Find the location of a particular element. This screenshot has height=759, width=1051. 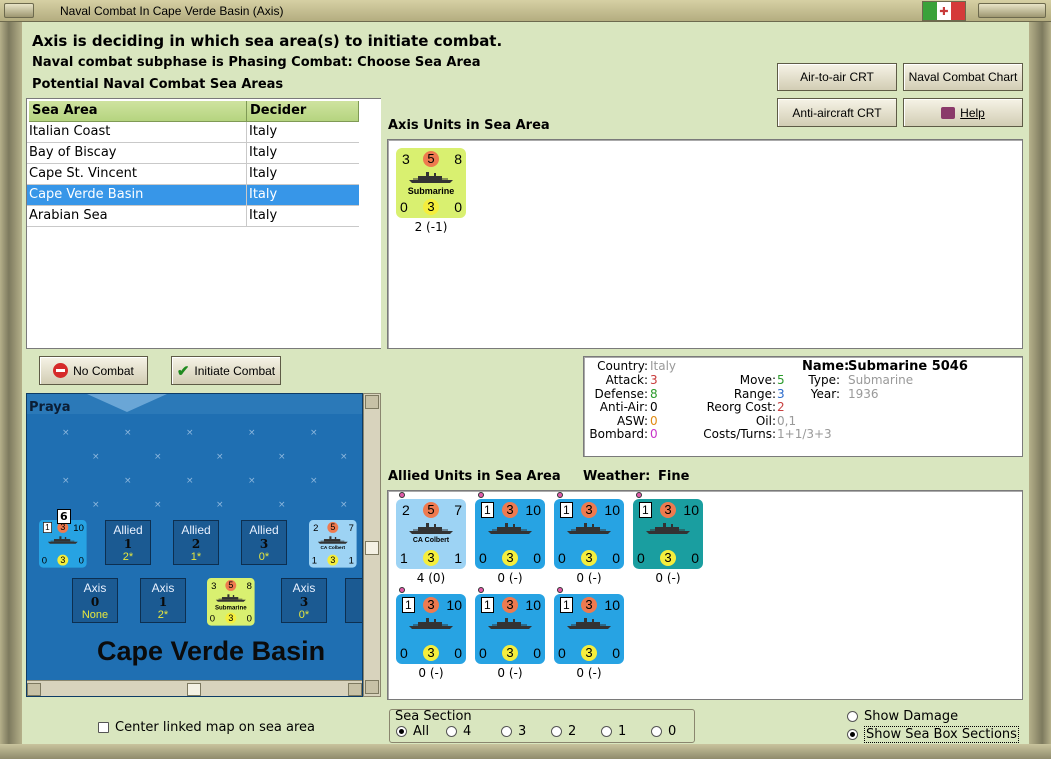

attack-circle: 5 is located at coordinates (431, 510).